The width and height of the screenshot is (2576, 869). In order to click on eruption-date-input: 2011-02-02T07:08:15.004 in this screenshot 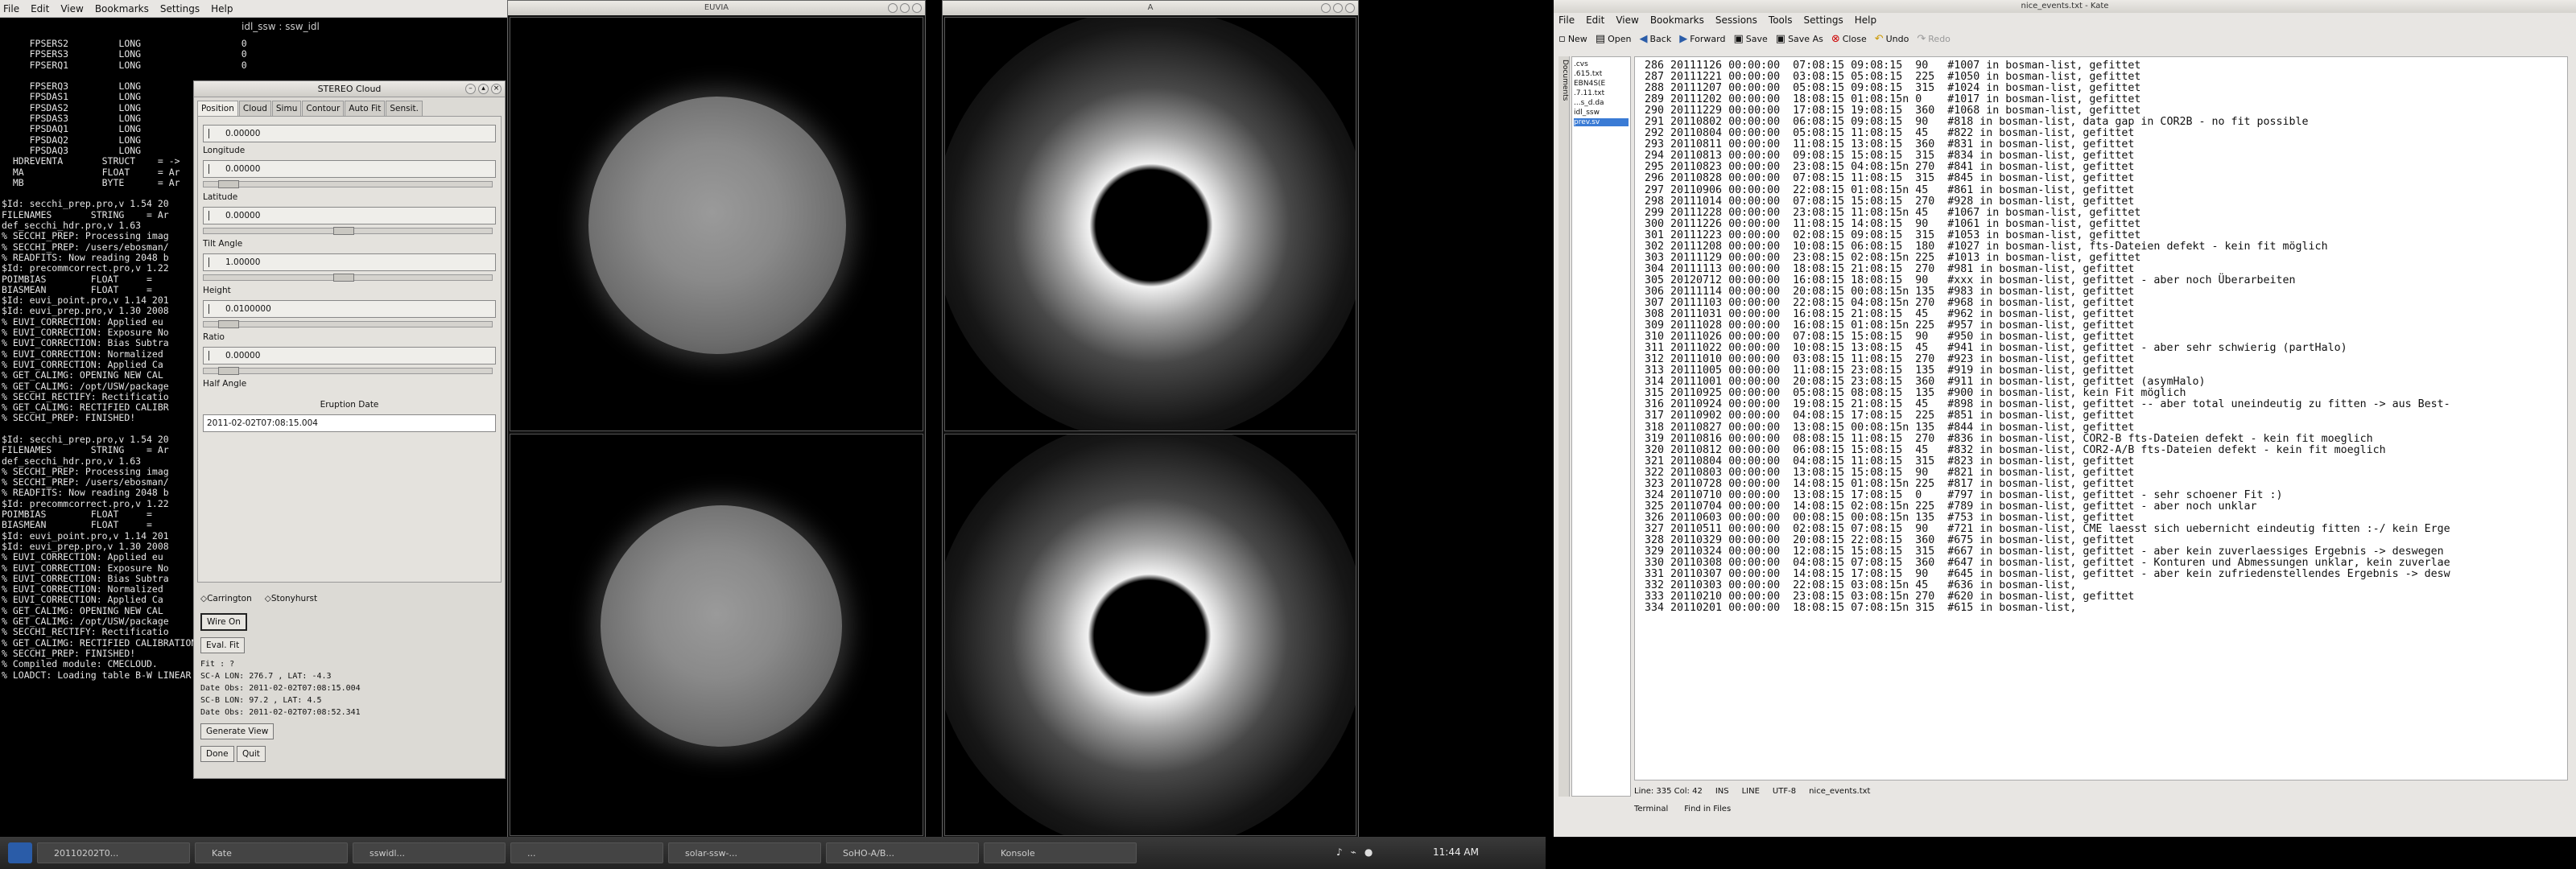, I will do `click(349, 423)`.